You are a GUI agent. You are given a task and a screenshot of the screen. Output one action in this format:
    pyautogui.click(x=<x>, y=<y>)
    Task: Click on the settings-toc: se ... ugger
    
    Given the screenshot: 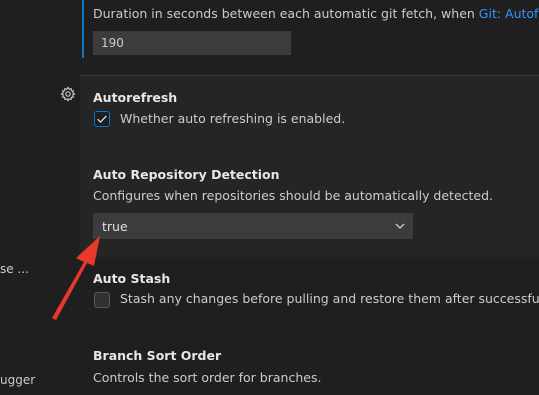 What is the action you would take?
    pyautogui.click(x=40, y=197)
    